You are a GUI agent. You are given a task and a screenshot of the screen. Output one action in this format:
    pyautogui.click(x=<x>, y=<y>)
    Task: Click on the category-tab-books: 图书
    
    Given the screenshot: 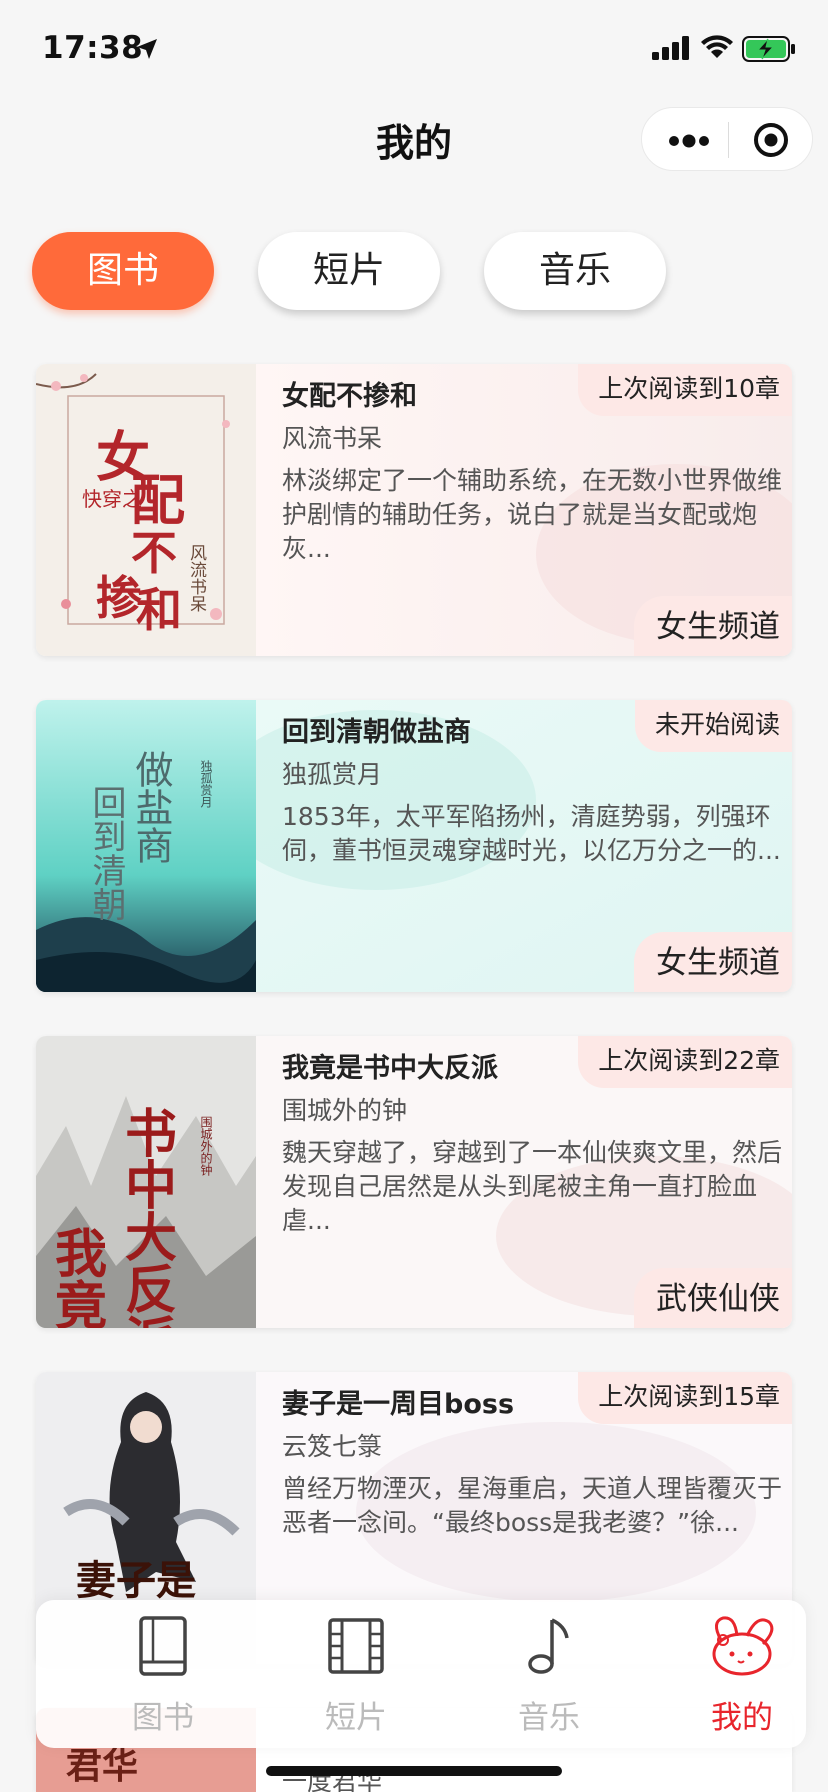 What is the action you would take?
    pyautogui.click(x=123, y=271)
    